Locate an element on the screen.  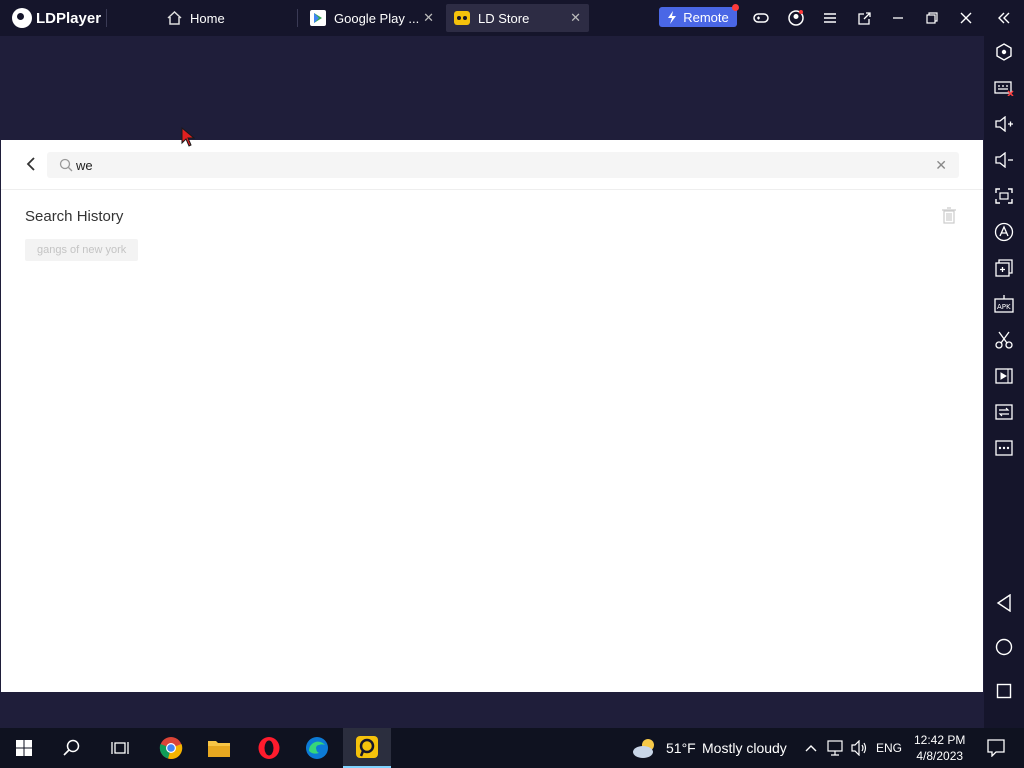
weather-cloudy-icon is located at coordinates (645, 748).